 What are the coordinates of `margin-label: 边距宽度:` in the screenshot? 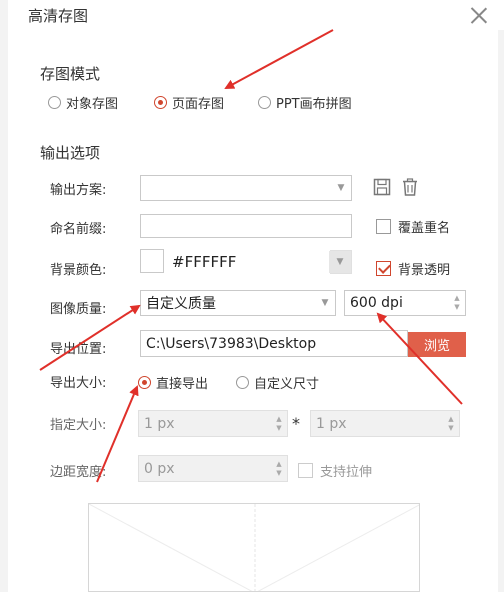 It's located at (78, 472).